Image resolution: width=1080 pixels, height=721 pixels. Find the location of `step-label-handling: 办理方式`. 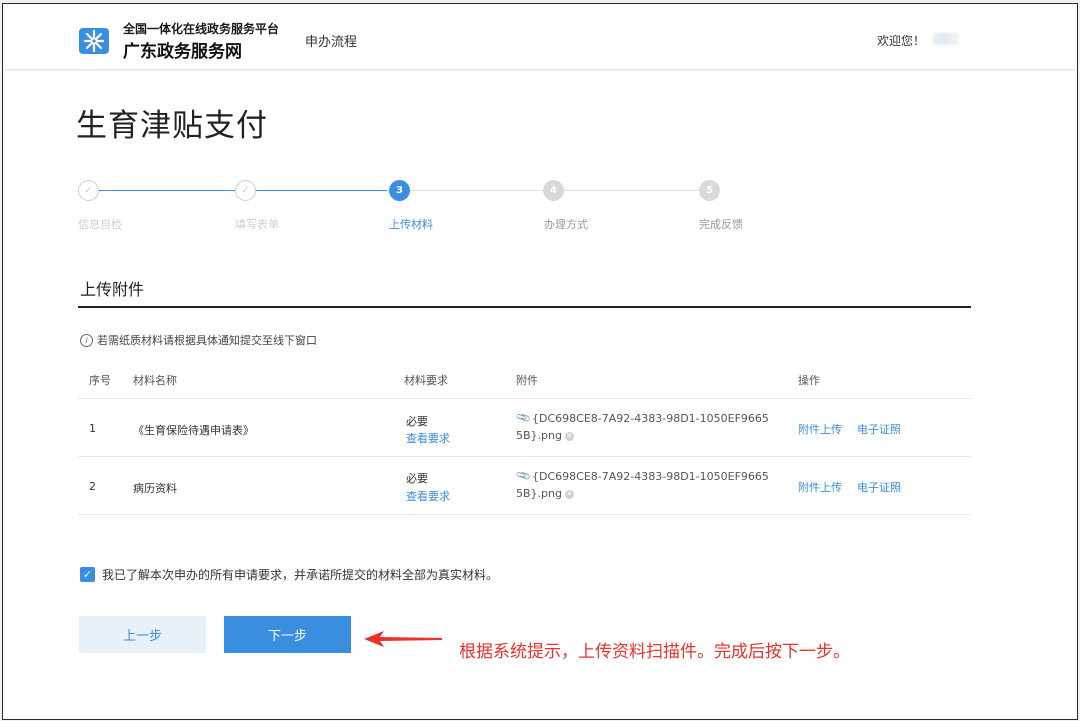

step-label-handling: 办理方式 is located at coordinates (566, 224).